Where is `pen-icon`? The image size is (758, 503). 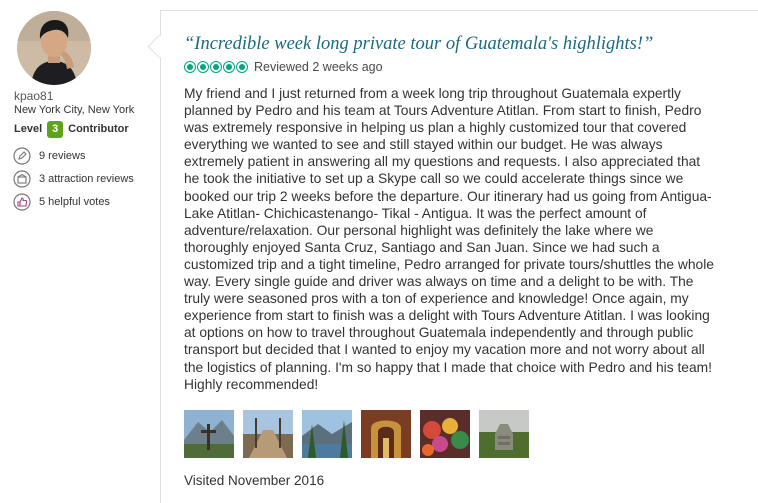
pen-icon is located at coordinates (22, 156).